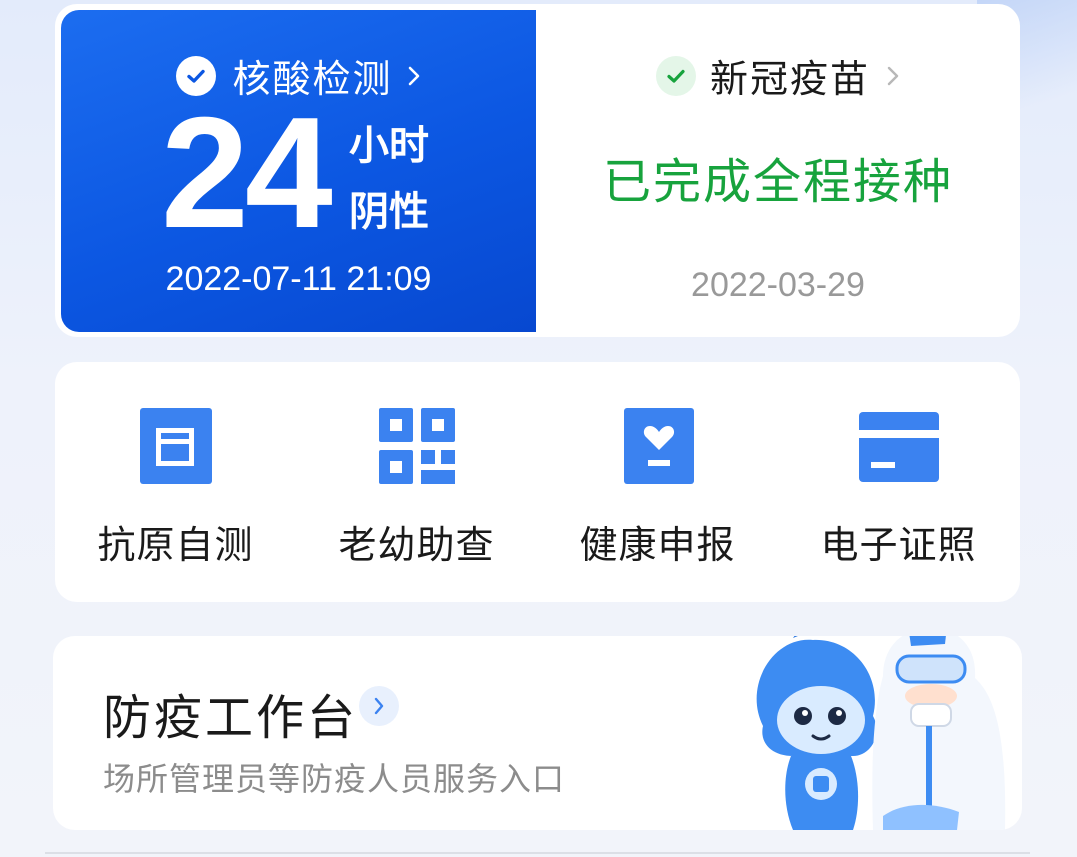 This screenshot has width=1077, height=857. Describe the element at coordinates (898, 545) in the screenshot. I see `service-label: 电子证照` at that location.